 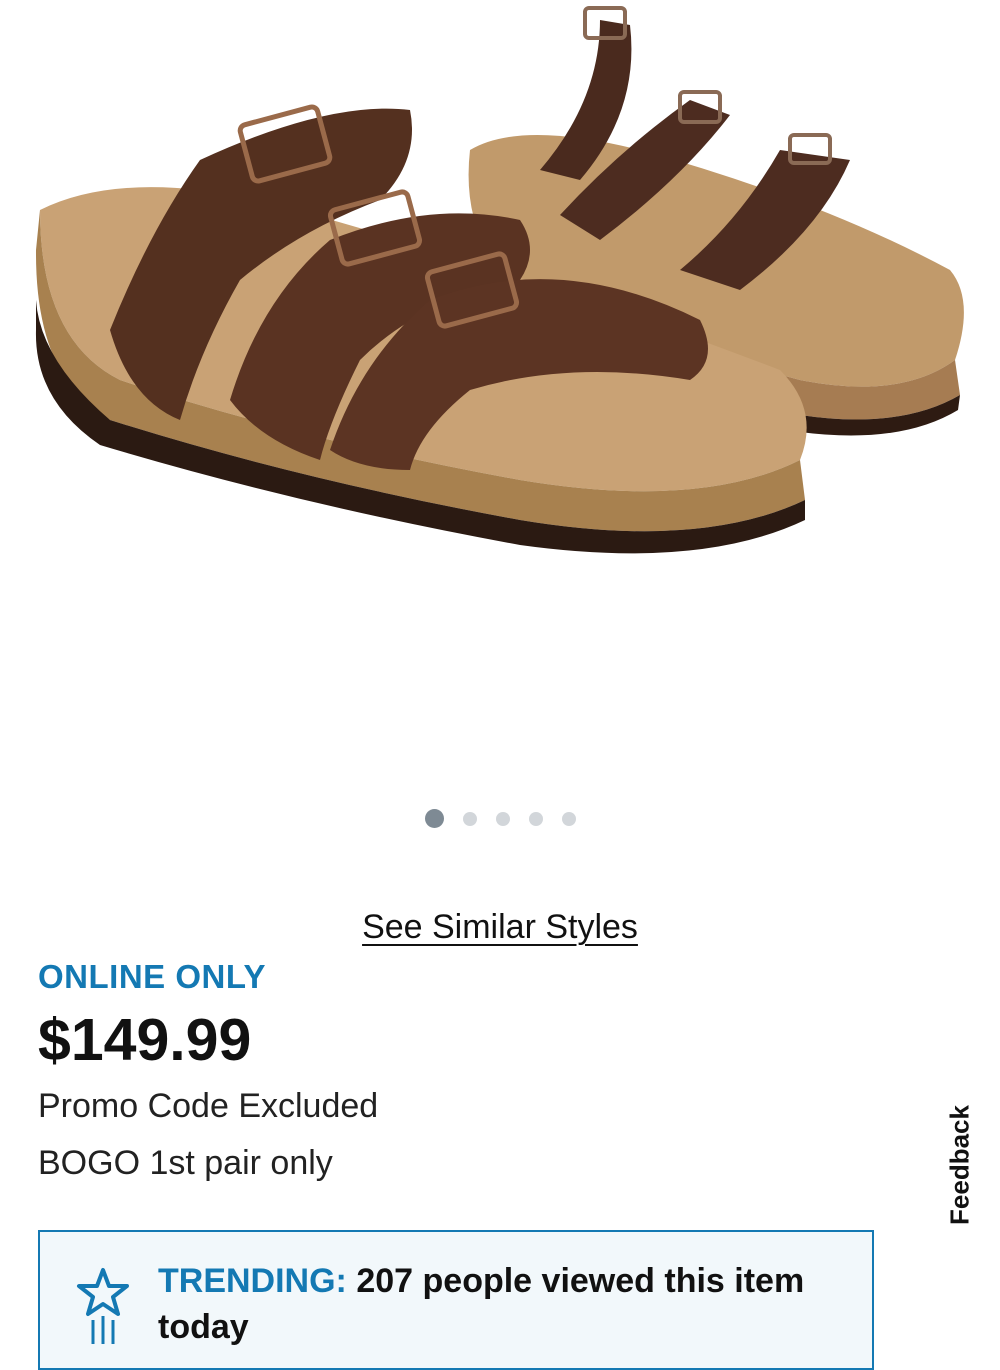 What do you see at coordinates (500, 927) in the screenshot?
I see `see-similar-styles-link: See Similar Styles` at bounding box center [500, 927].